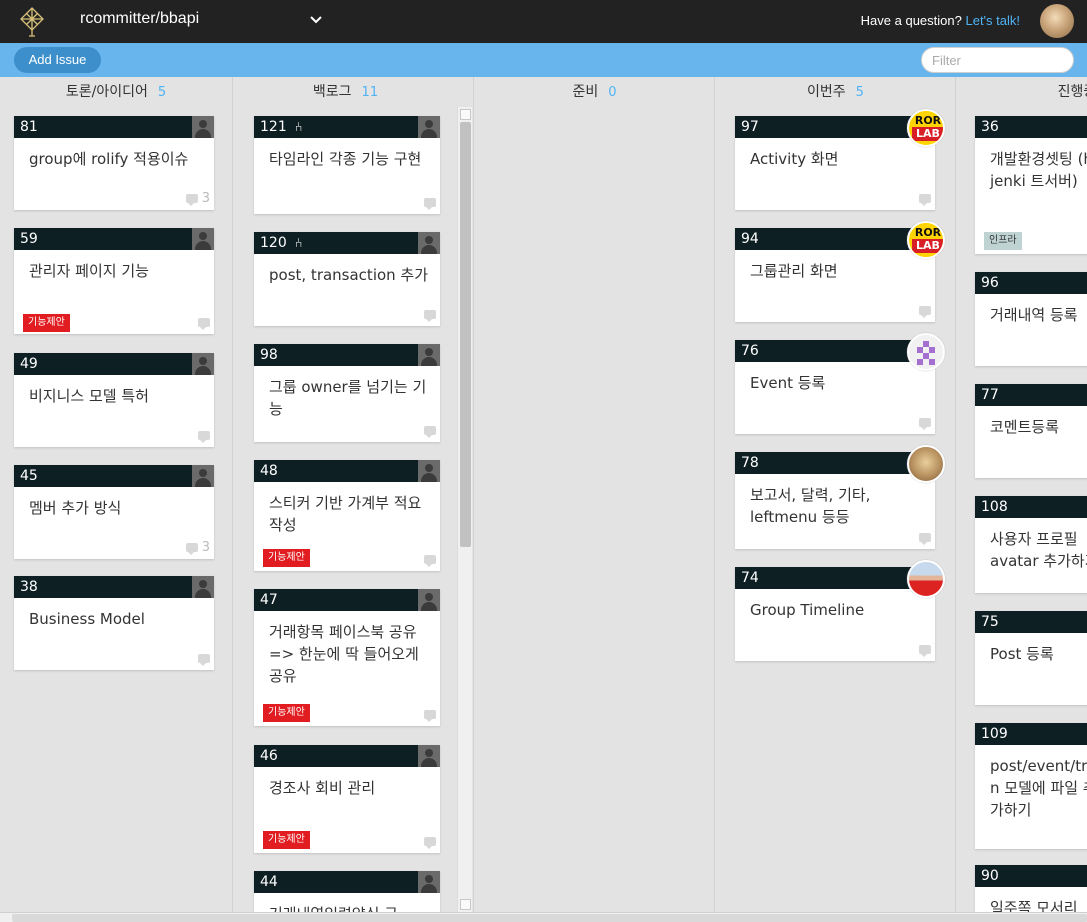  What do you see at coordinates (349, 514) in the screenshot?
I see `issue-title: 스티커 기반 가계부 적요 작성` at bounding box center [349, 514].